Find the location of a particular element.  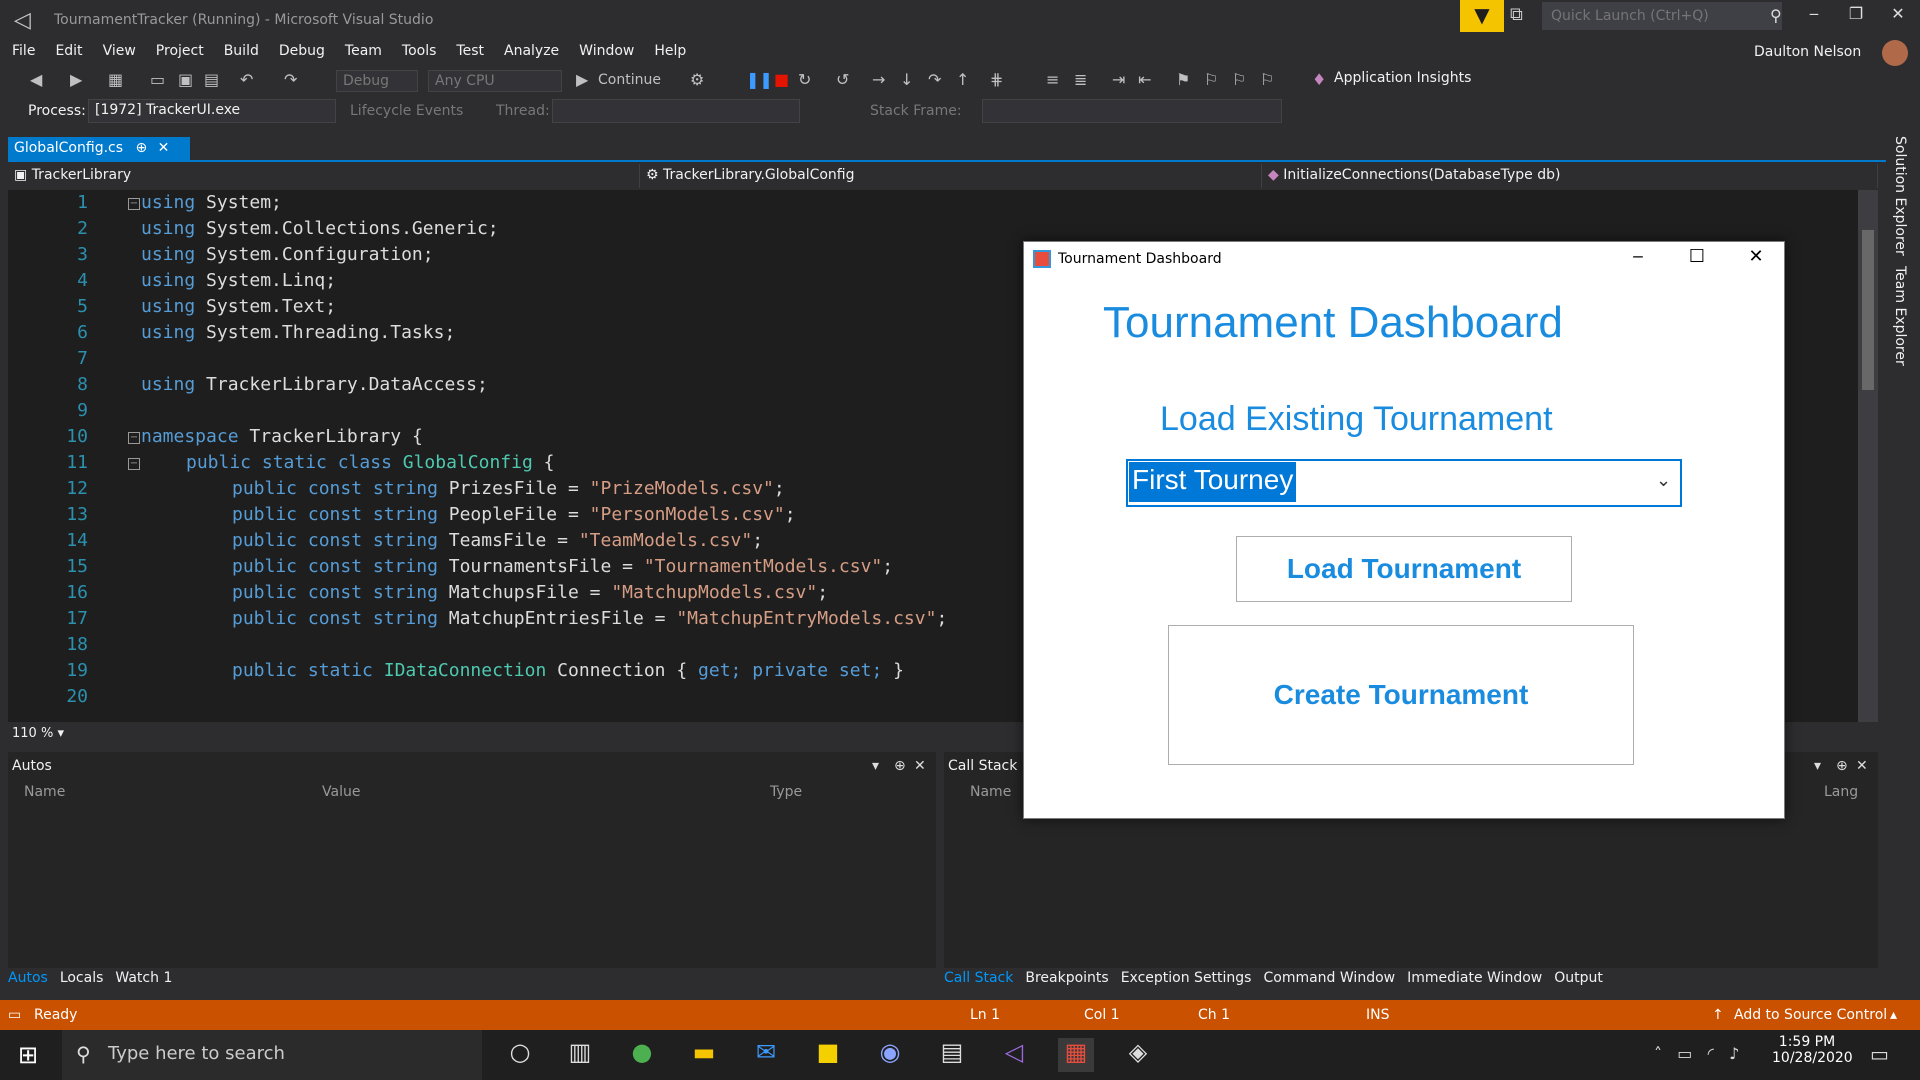

editor-scrollbar-thumb is located at coordinates (1868, 310).